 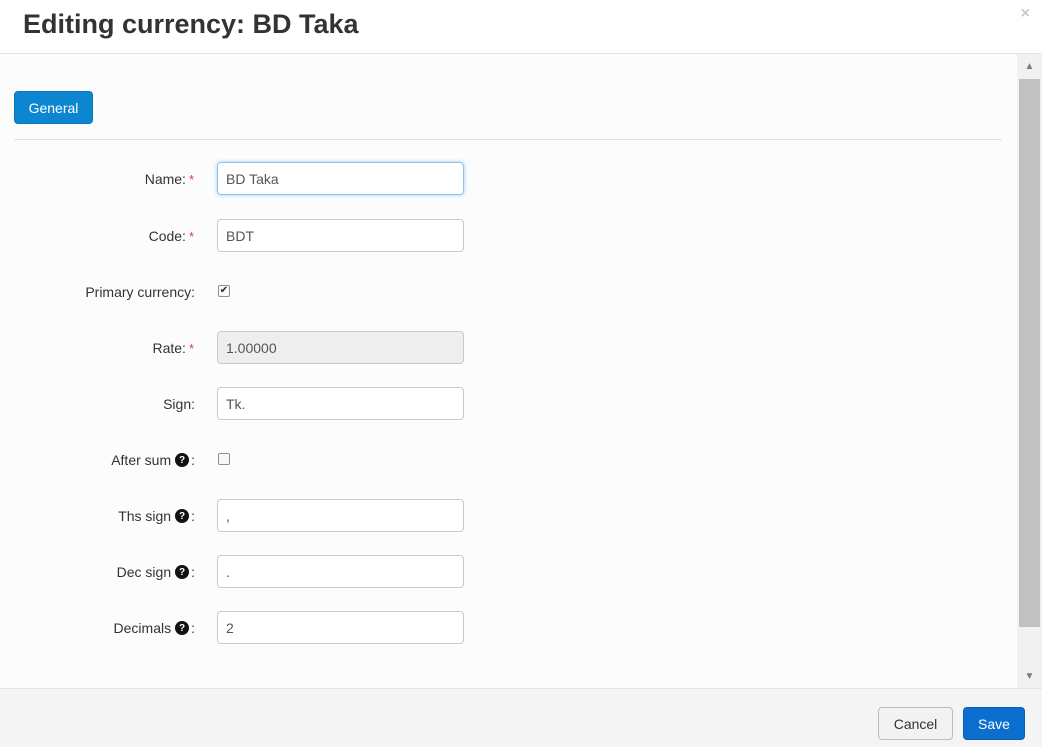 I want to click on dec-sign-label: Dec sign?:, so click(x=156, y=572).